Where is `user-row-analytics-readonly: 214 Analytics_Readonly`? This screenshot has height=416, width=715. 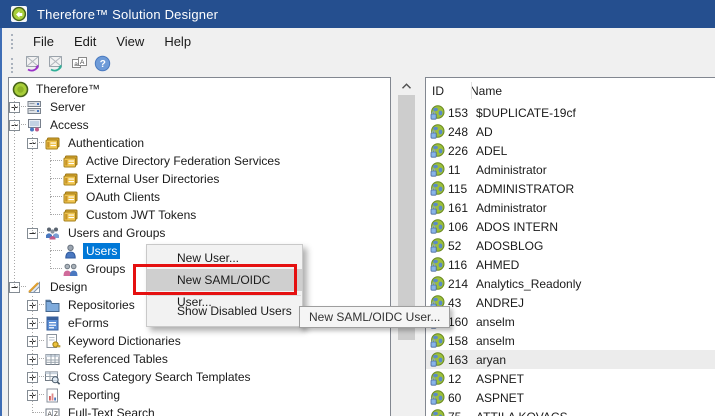 user-row-analytics-readonly: 214 Analytics_Readonly is located at coordinates (570, 283).